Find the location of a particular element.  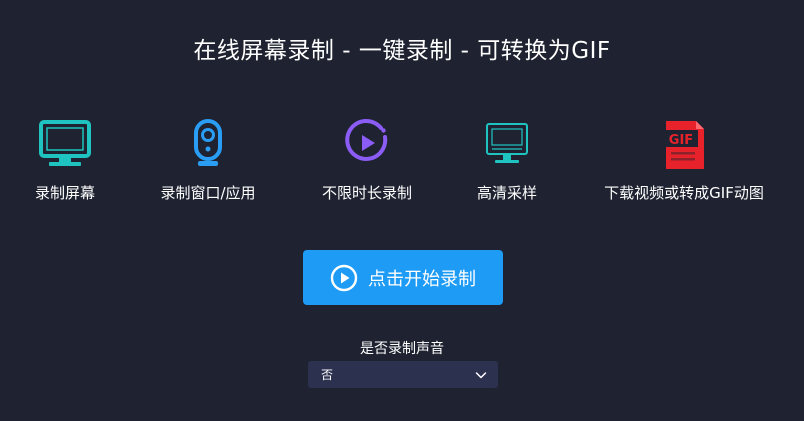

record-sound-select: 否 is located at coordinates (403, 374).